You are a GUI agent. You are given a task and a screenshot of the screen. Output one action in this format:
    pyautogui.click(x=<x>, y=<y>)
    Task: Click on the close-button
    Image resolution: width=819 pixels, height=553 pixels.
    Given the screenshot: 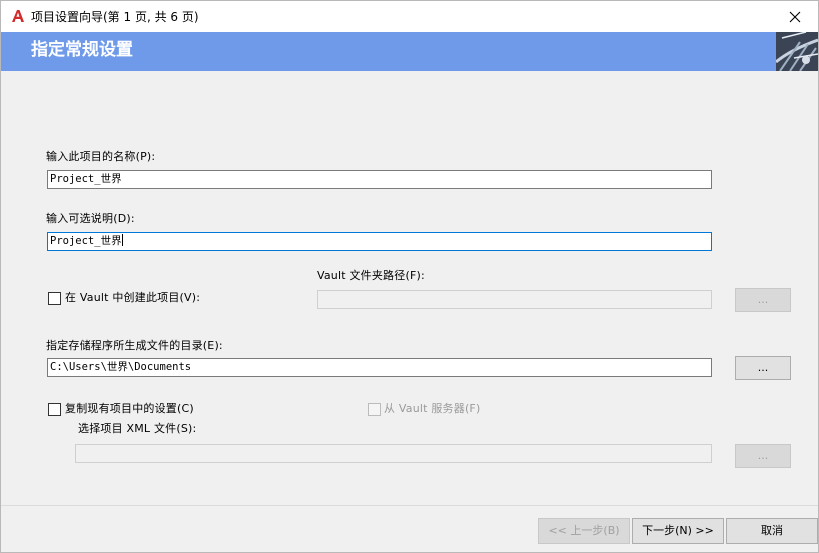 What is the action you would take?
    pyautogui.click(x=795, y=16)
    